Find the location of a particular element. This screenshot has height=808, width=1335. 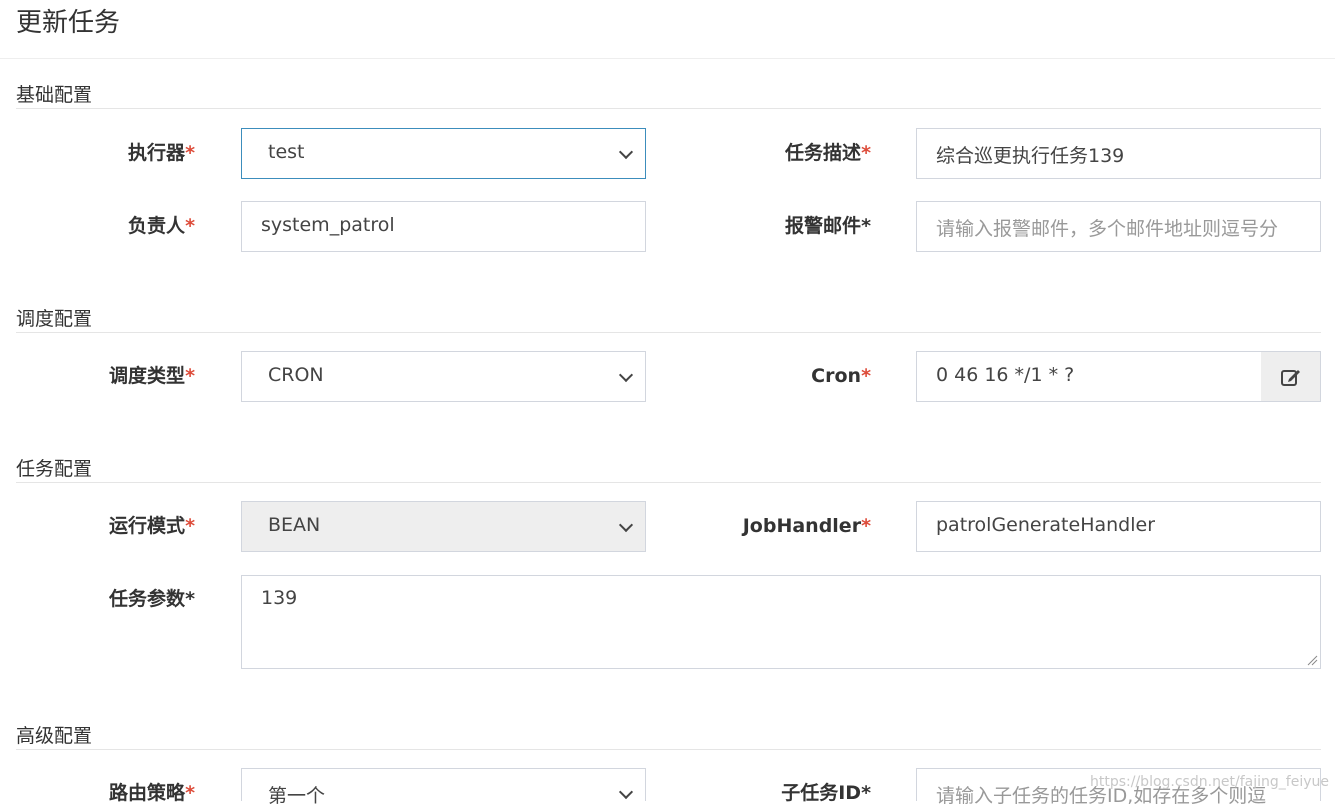

route-strategy-select: 第一个 is located at coordinates (443, 787).